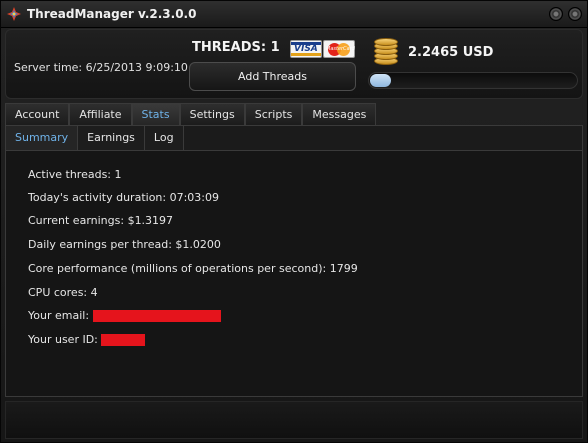 The height and width of the screenshot is (443, 588). Describe the element at coordinates (123, 340) in the screenshot. I see `user-id-redaction` at that location.